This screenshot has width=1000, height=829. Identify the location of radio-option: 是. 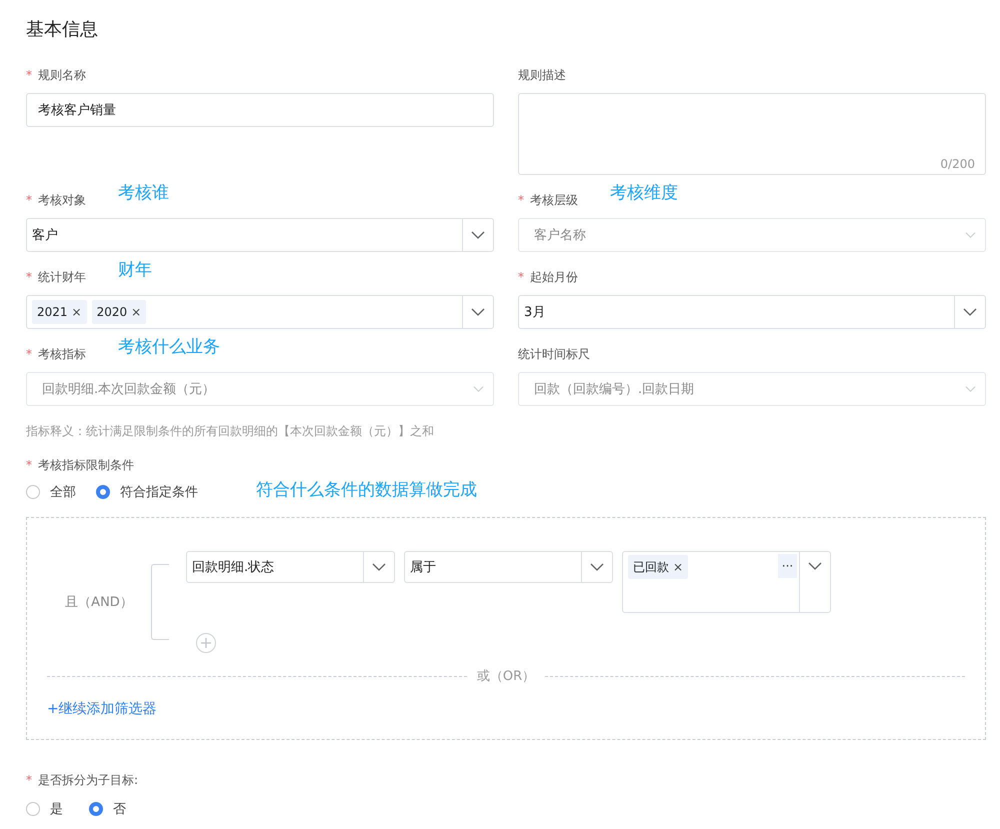
(44, 809).